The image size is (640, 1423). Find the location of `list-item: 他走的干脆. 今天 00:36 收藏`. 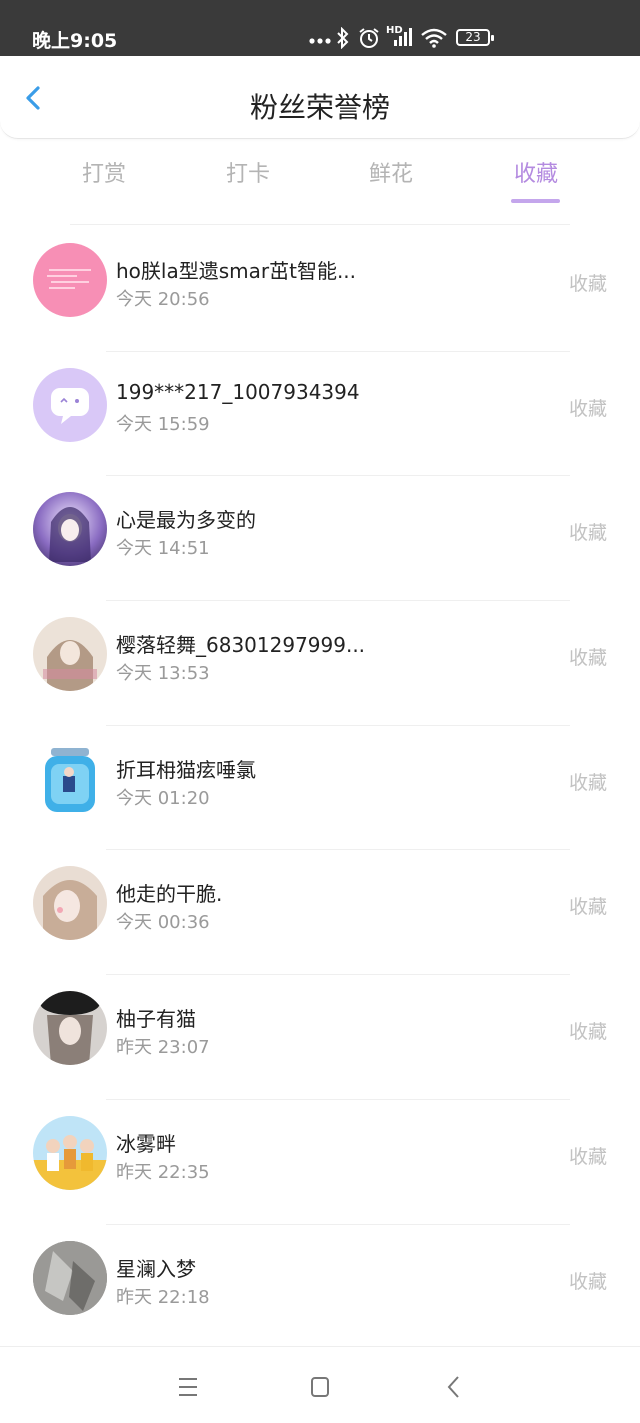

list-item: 他走的干脆. 今天 00:36 收藏 is located at coordinates (320, 913).